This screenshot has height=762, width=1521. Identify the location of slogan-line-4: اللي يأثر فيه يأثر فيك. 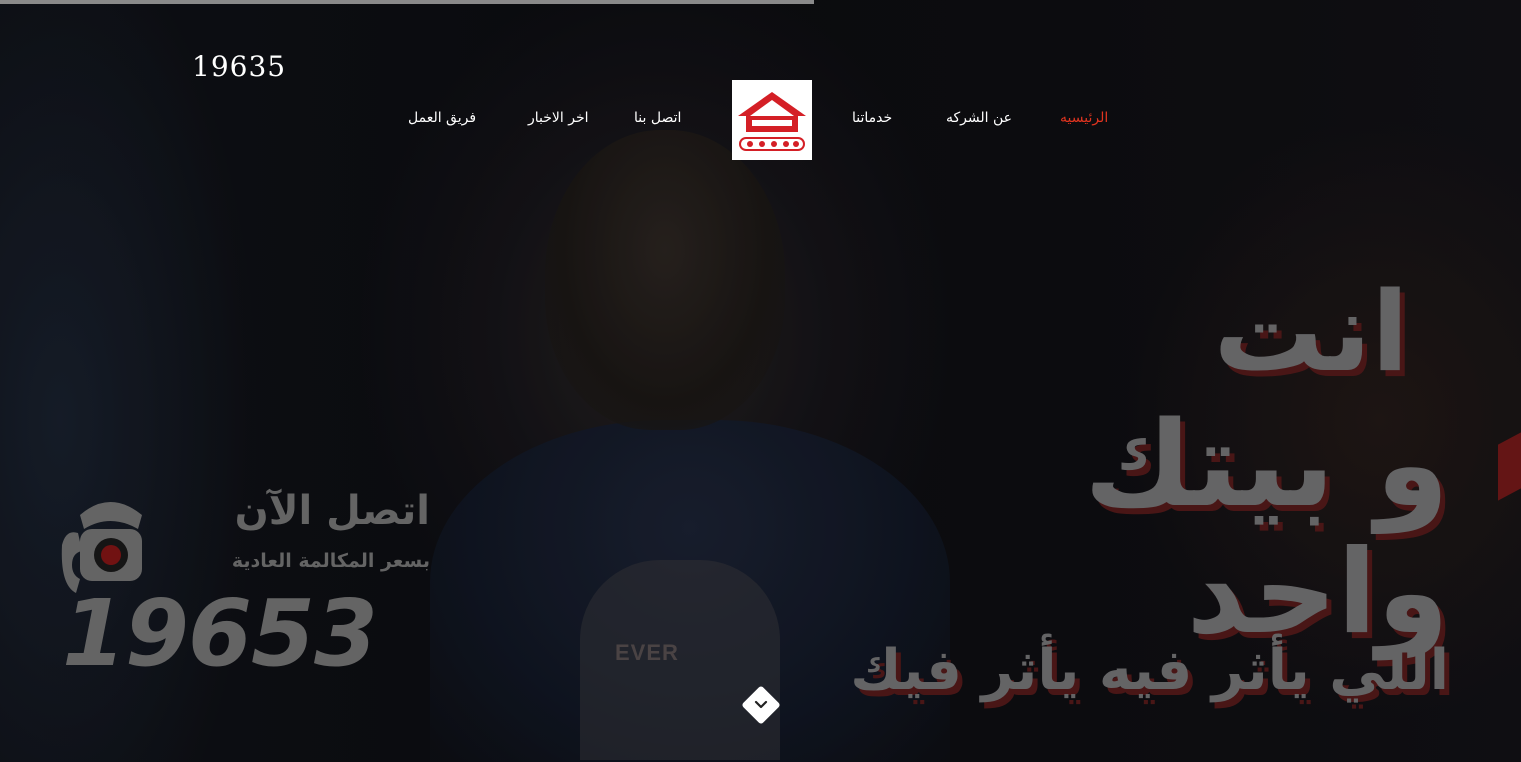
(1149, 670).